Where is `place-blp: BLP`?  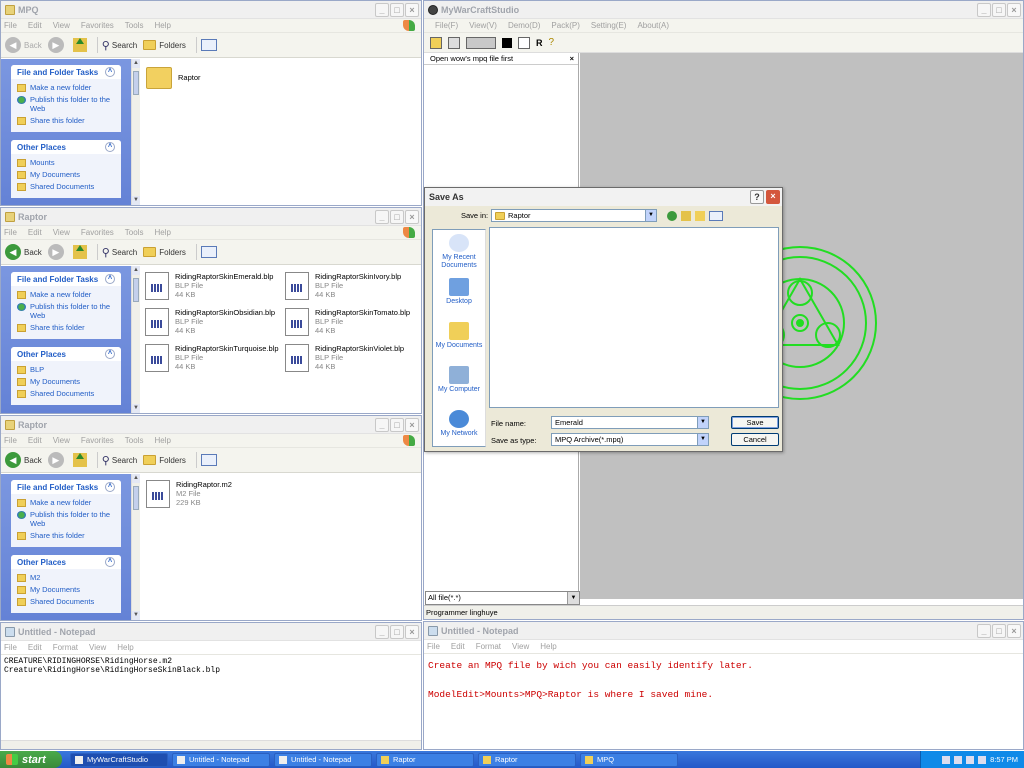
place-blp: BLP is located at coordinates (66, 369).